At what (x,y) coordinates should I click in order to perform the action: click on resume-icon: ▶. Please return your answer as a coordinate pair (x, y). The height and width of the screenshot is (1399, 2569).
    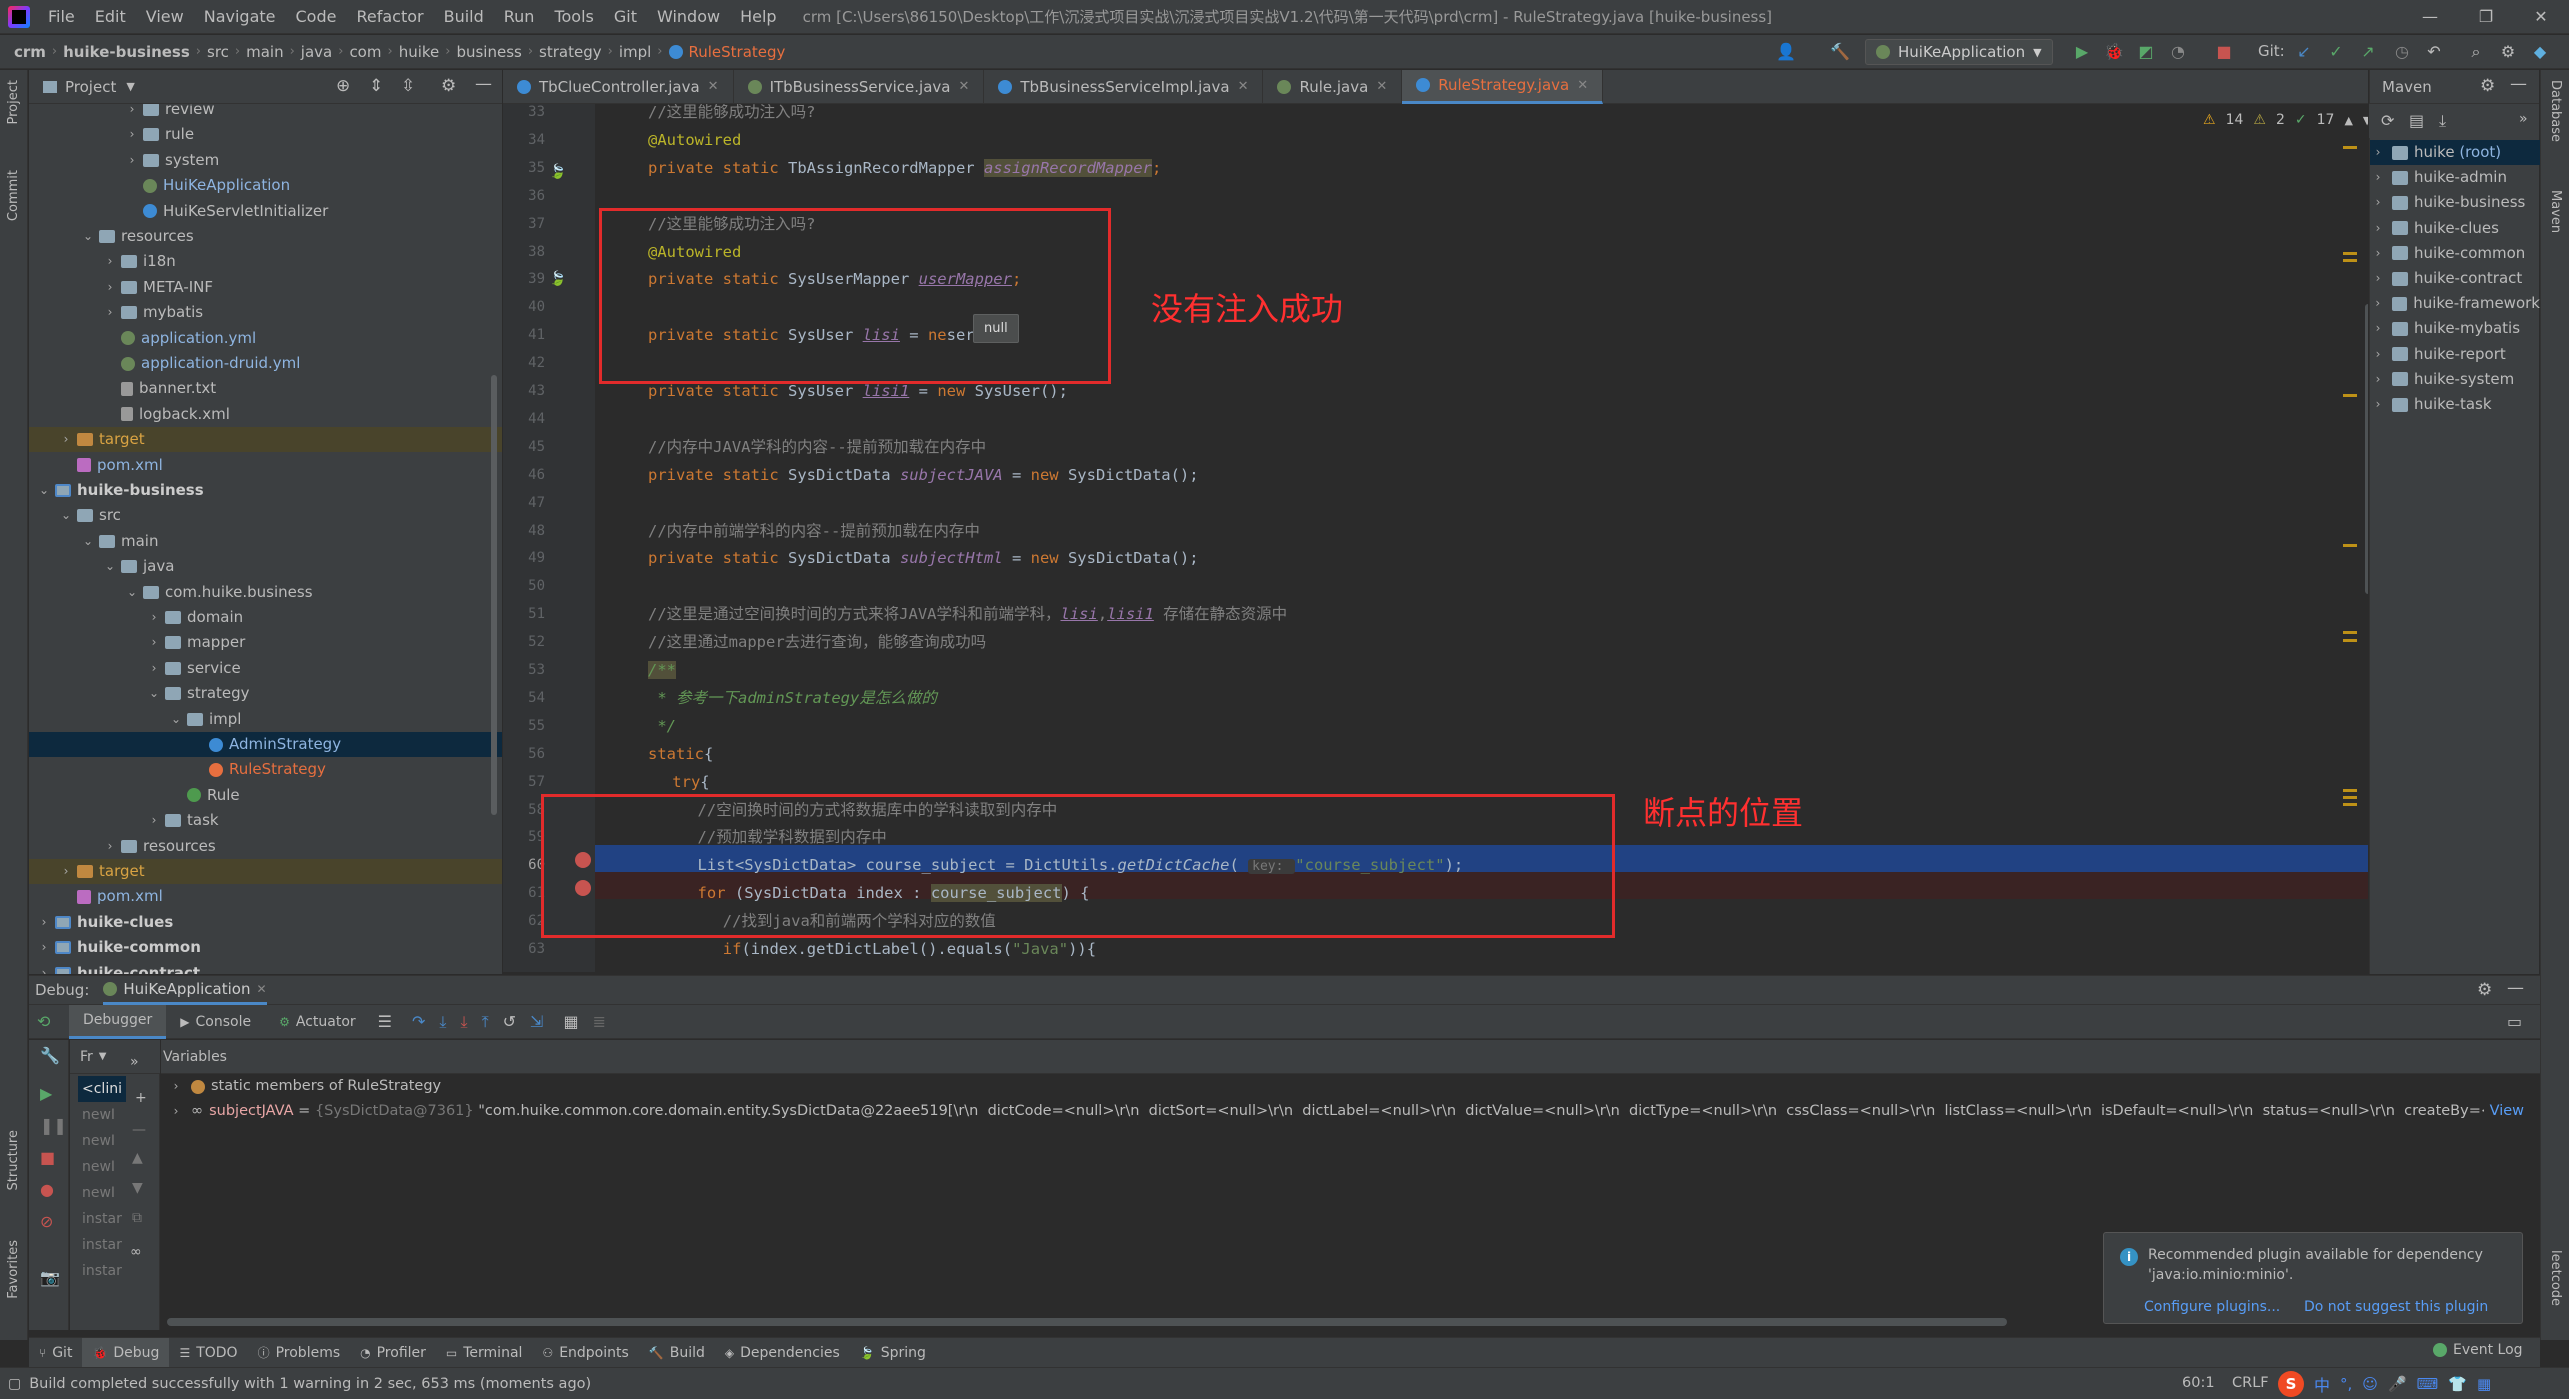
    Looking at the image, I should click on (46, 1093).